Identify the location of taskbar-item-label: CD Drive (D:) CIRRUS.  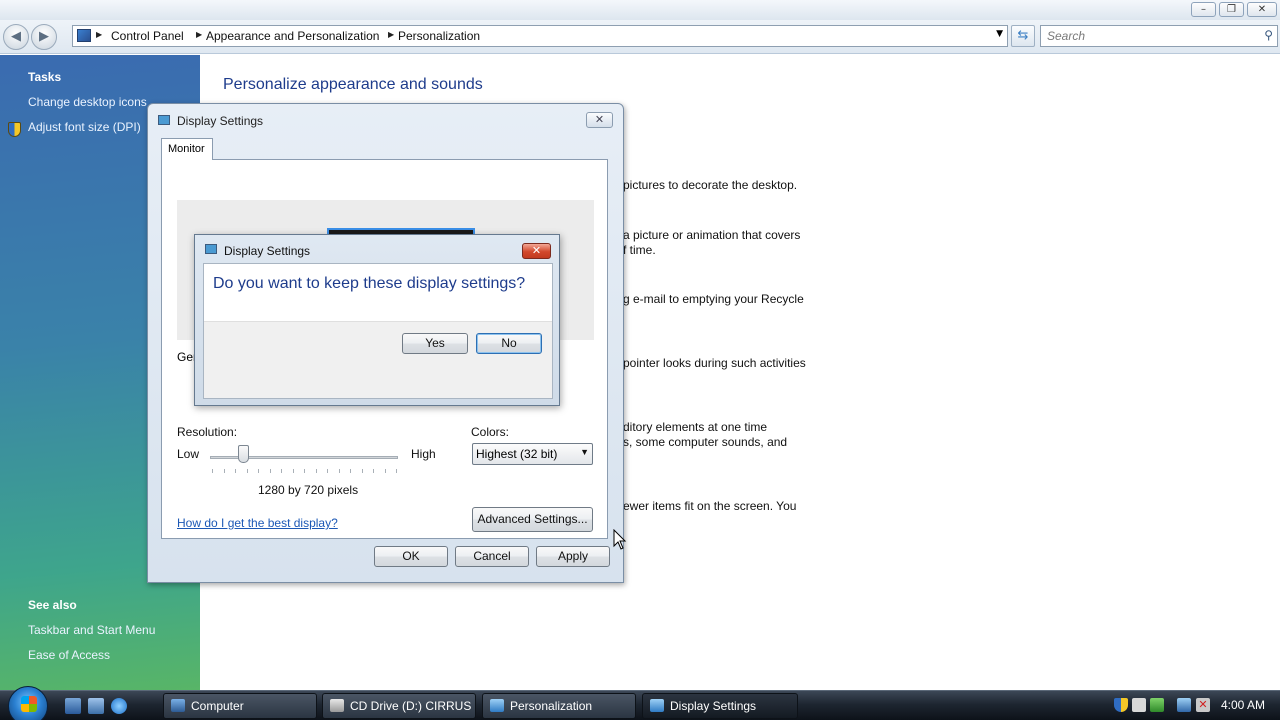
(411, 706).